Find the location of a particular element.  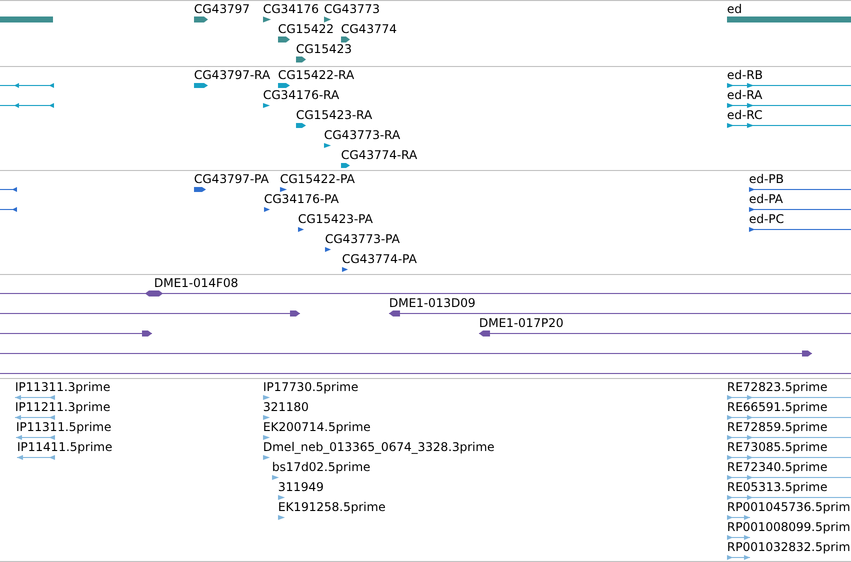

protein-label: ed-PB is located at coordinates (766, 179).